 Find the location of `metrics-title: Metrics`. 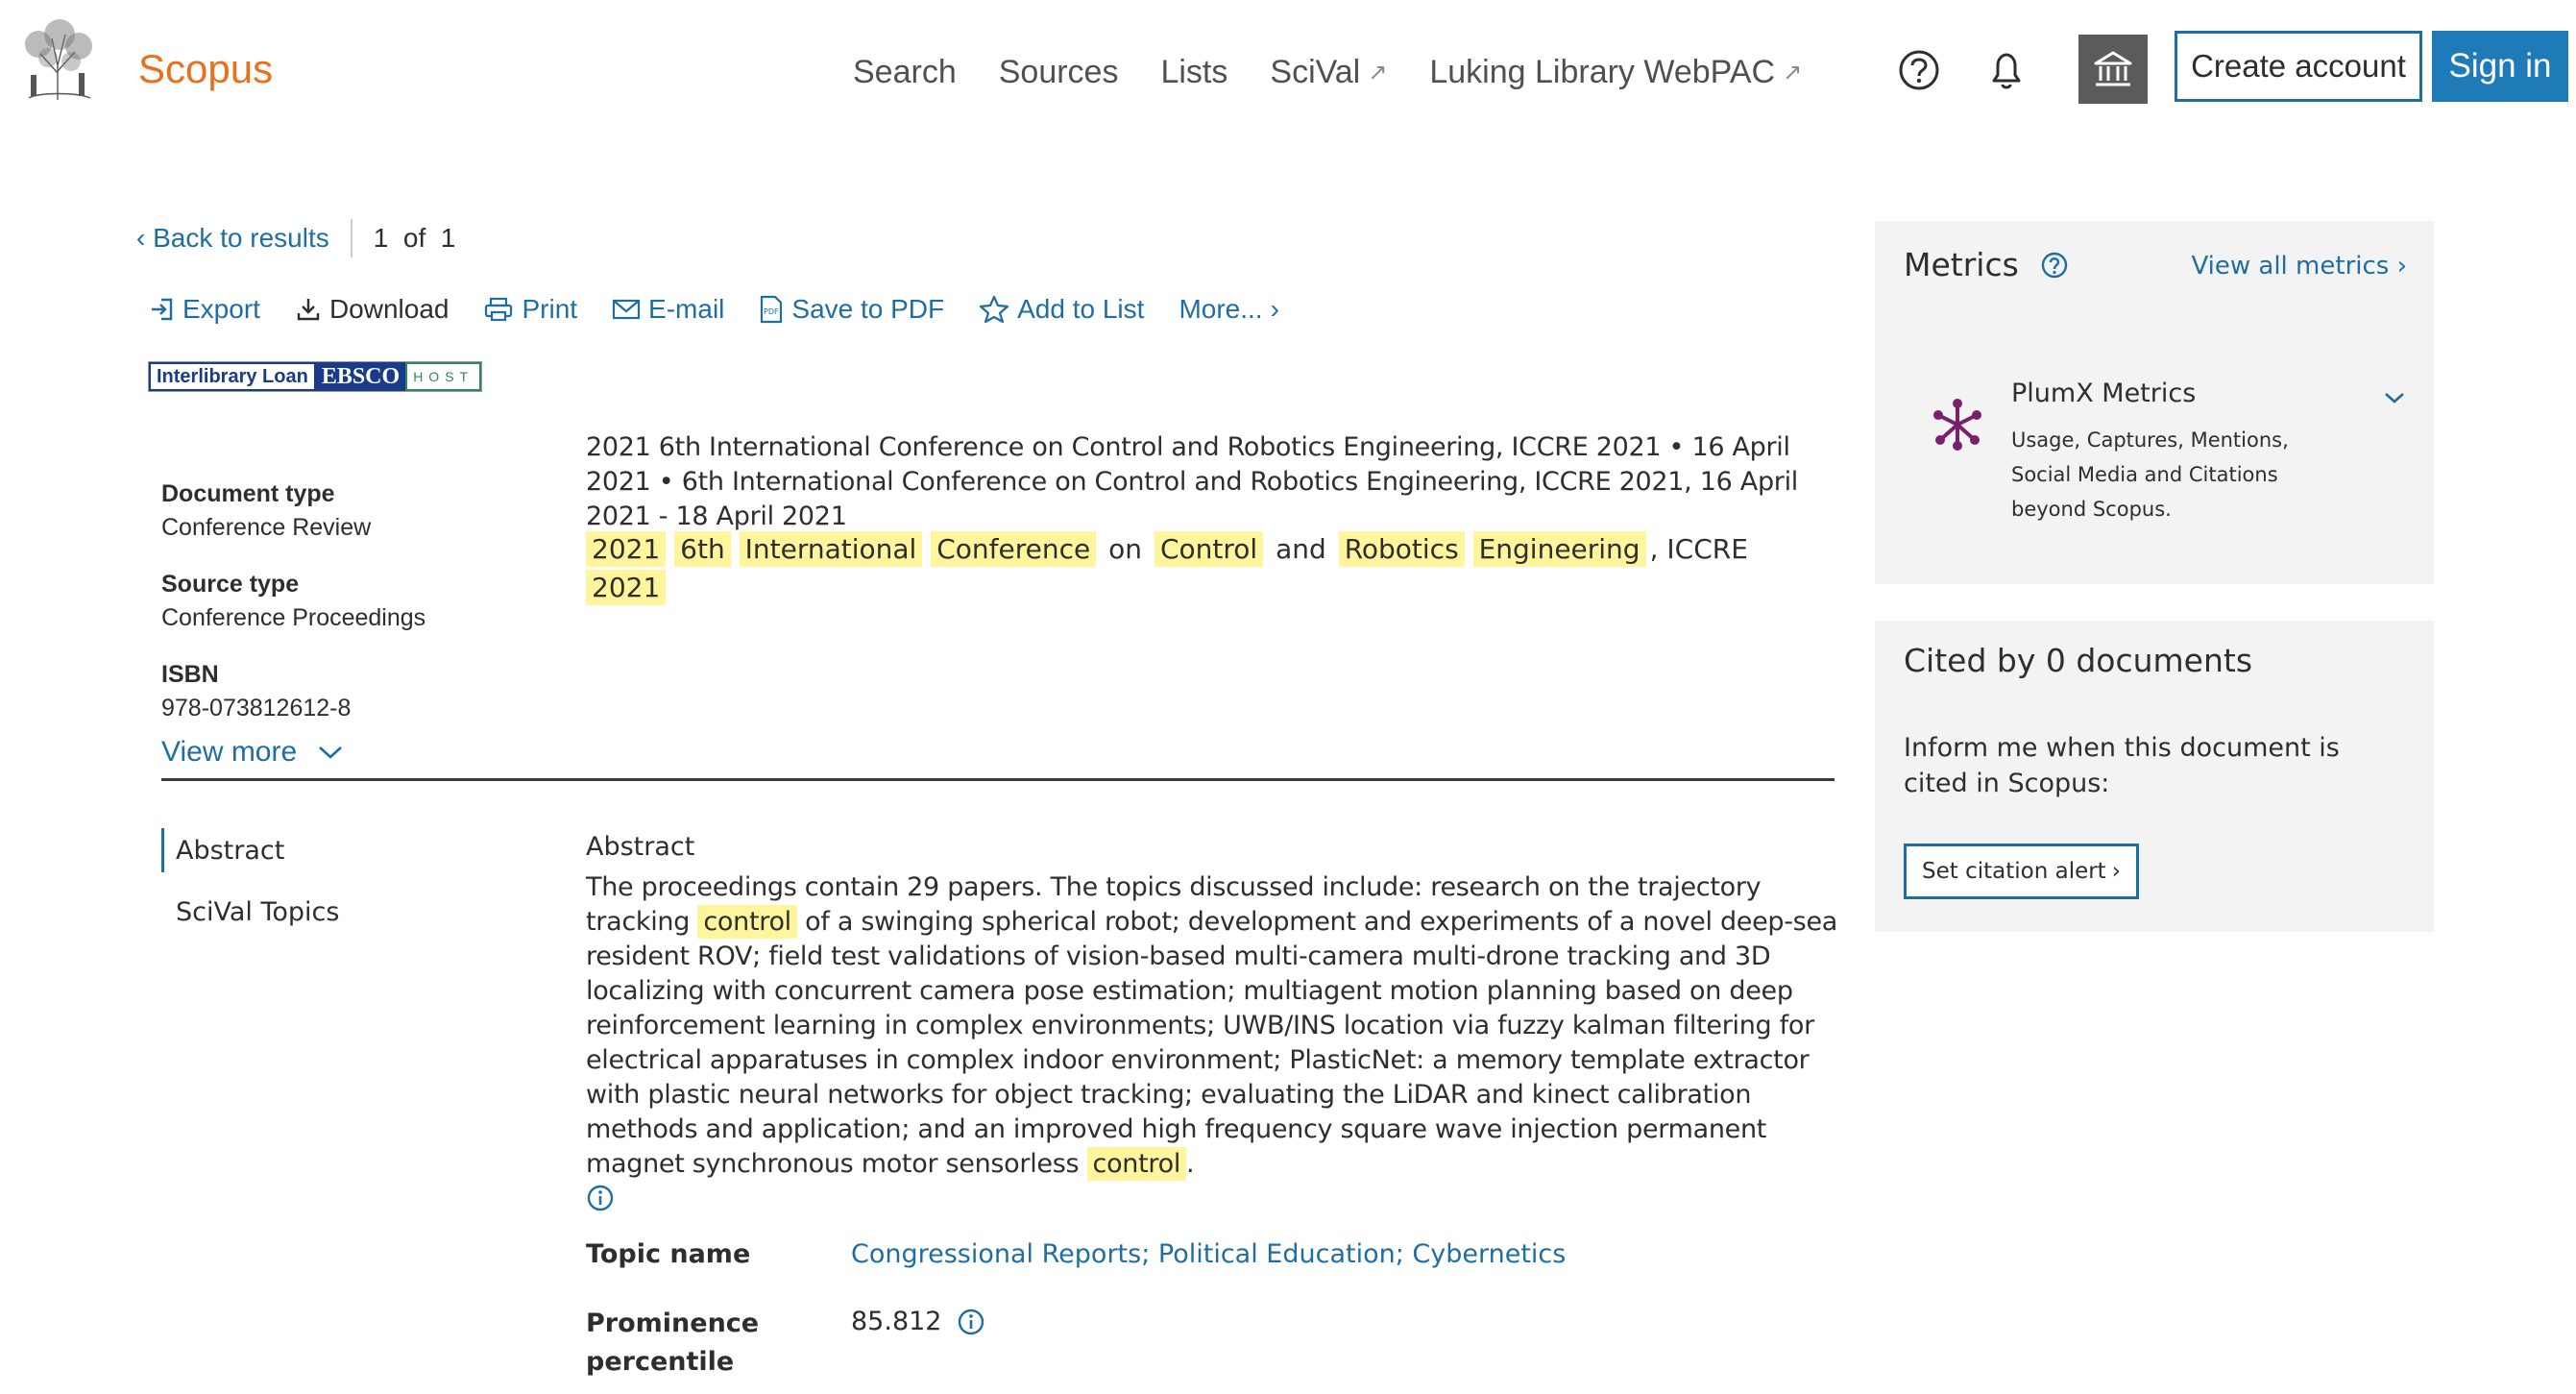

metrics-title: Metrics is located at coordinates (1986, 264).